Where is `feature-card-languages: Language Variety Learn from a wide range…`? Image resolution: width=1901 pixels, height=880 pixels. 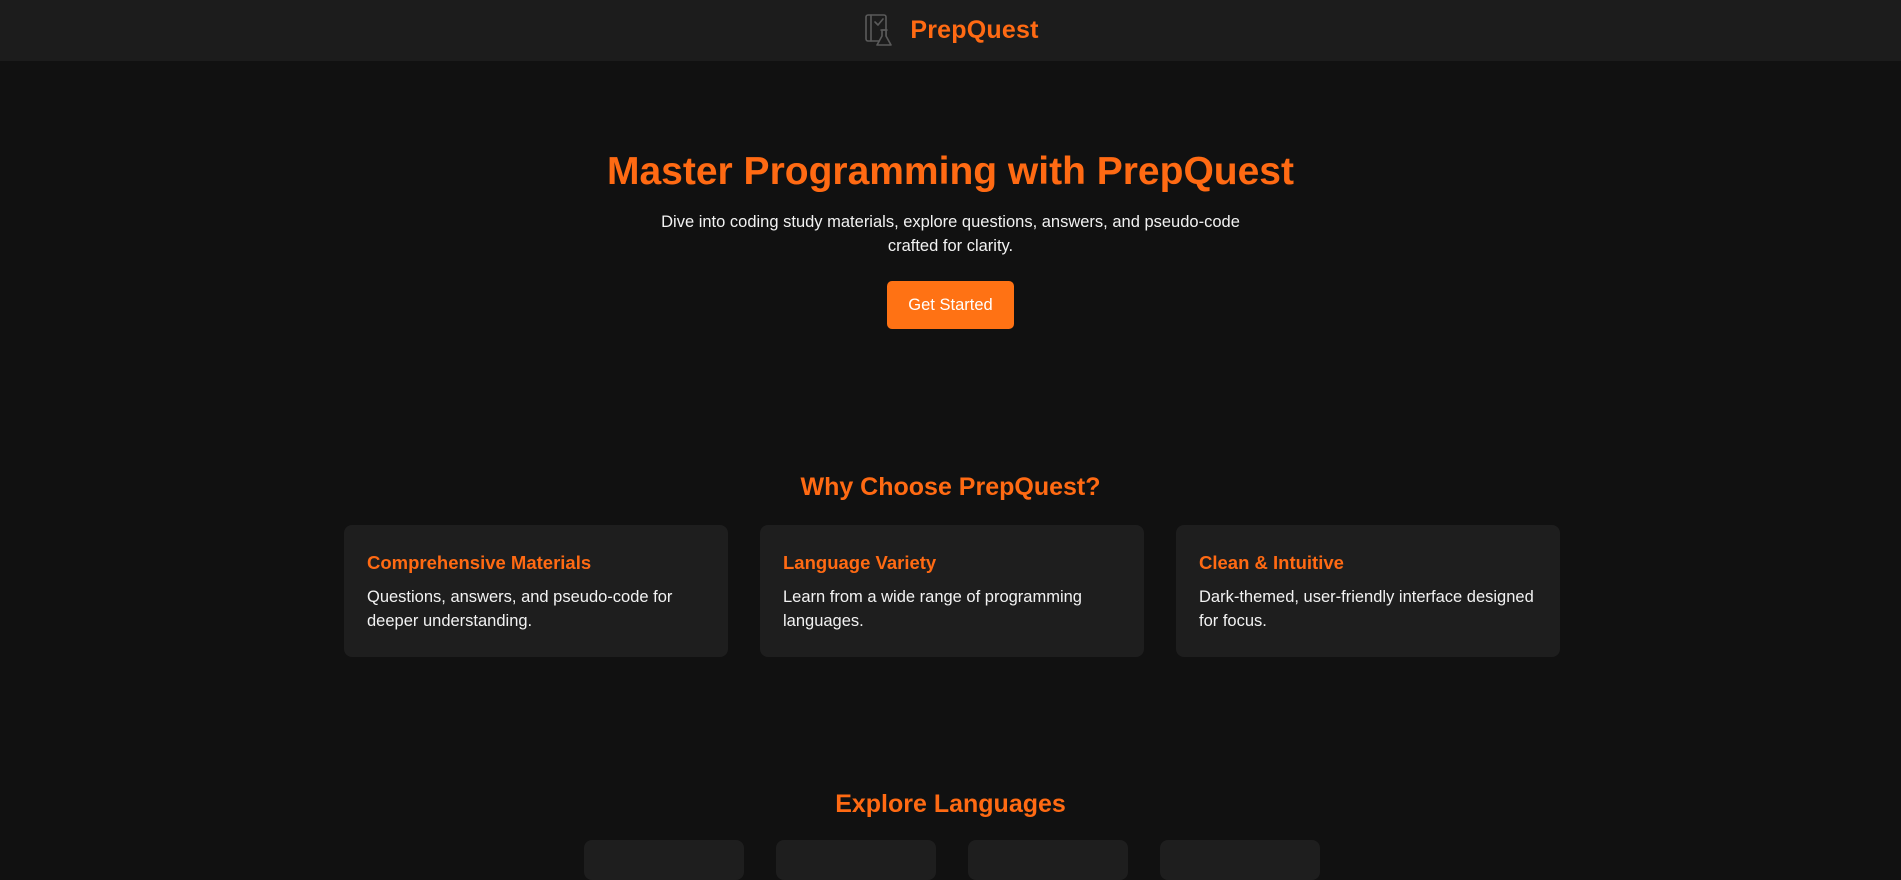
feature-card-languages: Language Variety Learn from a wide range… is located at coordinates (952, 591).